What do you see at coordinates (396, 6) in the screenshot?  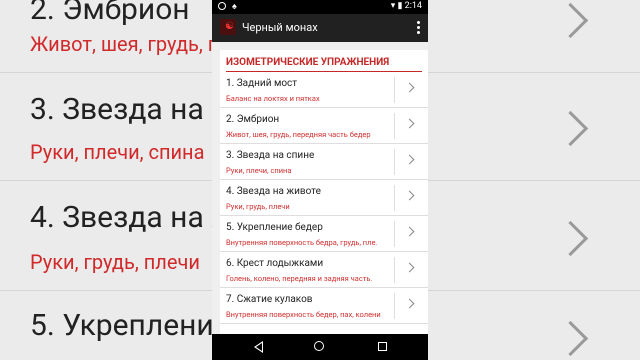 I see `signal-icon: ▾ ▮` at bounding box center [396, 6].